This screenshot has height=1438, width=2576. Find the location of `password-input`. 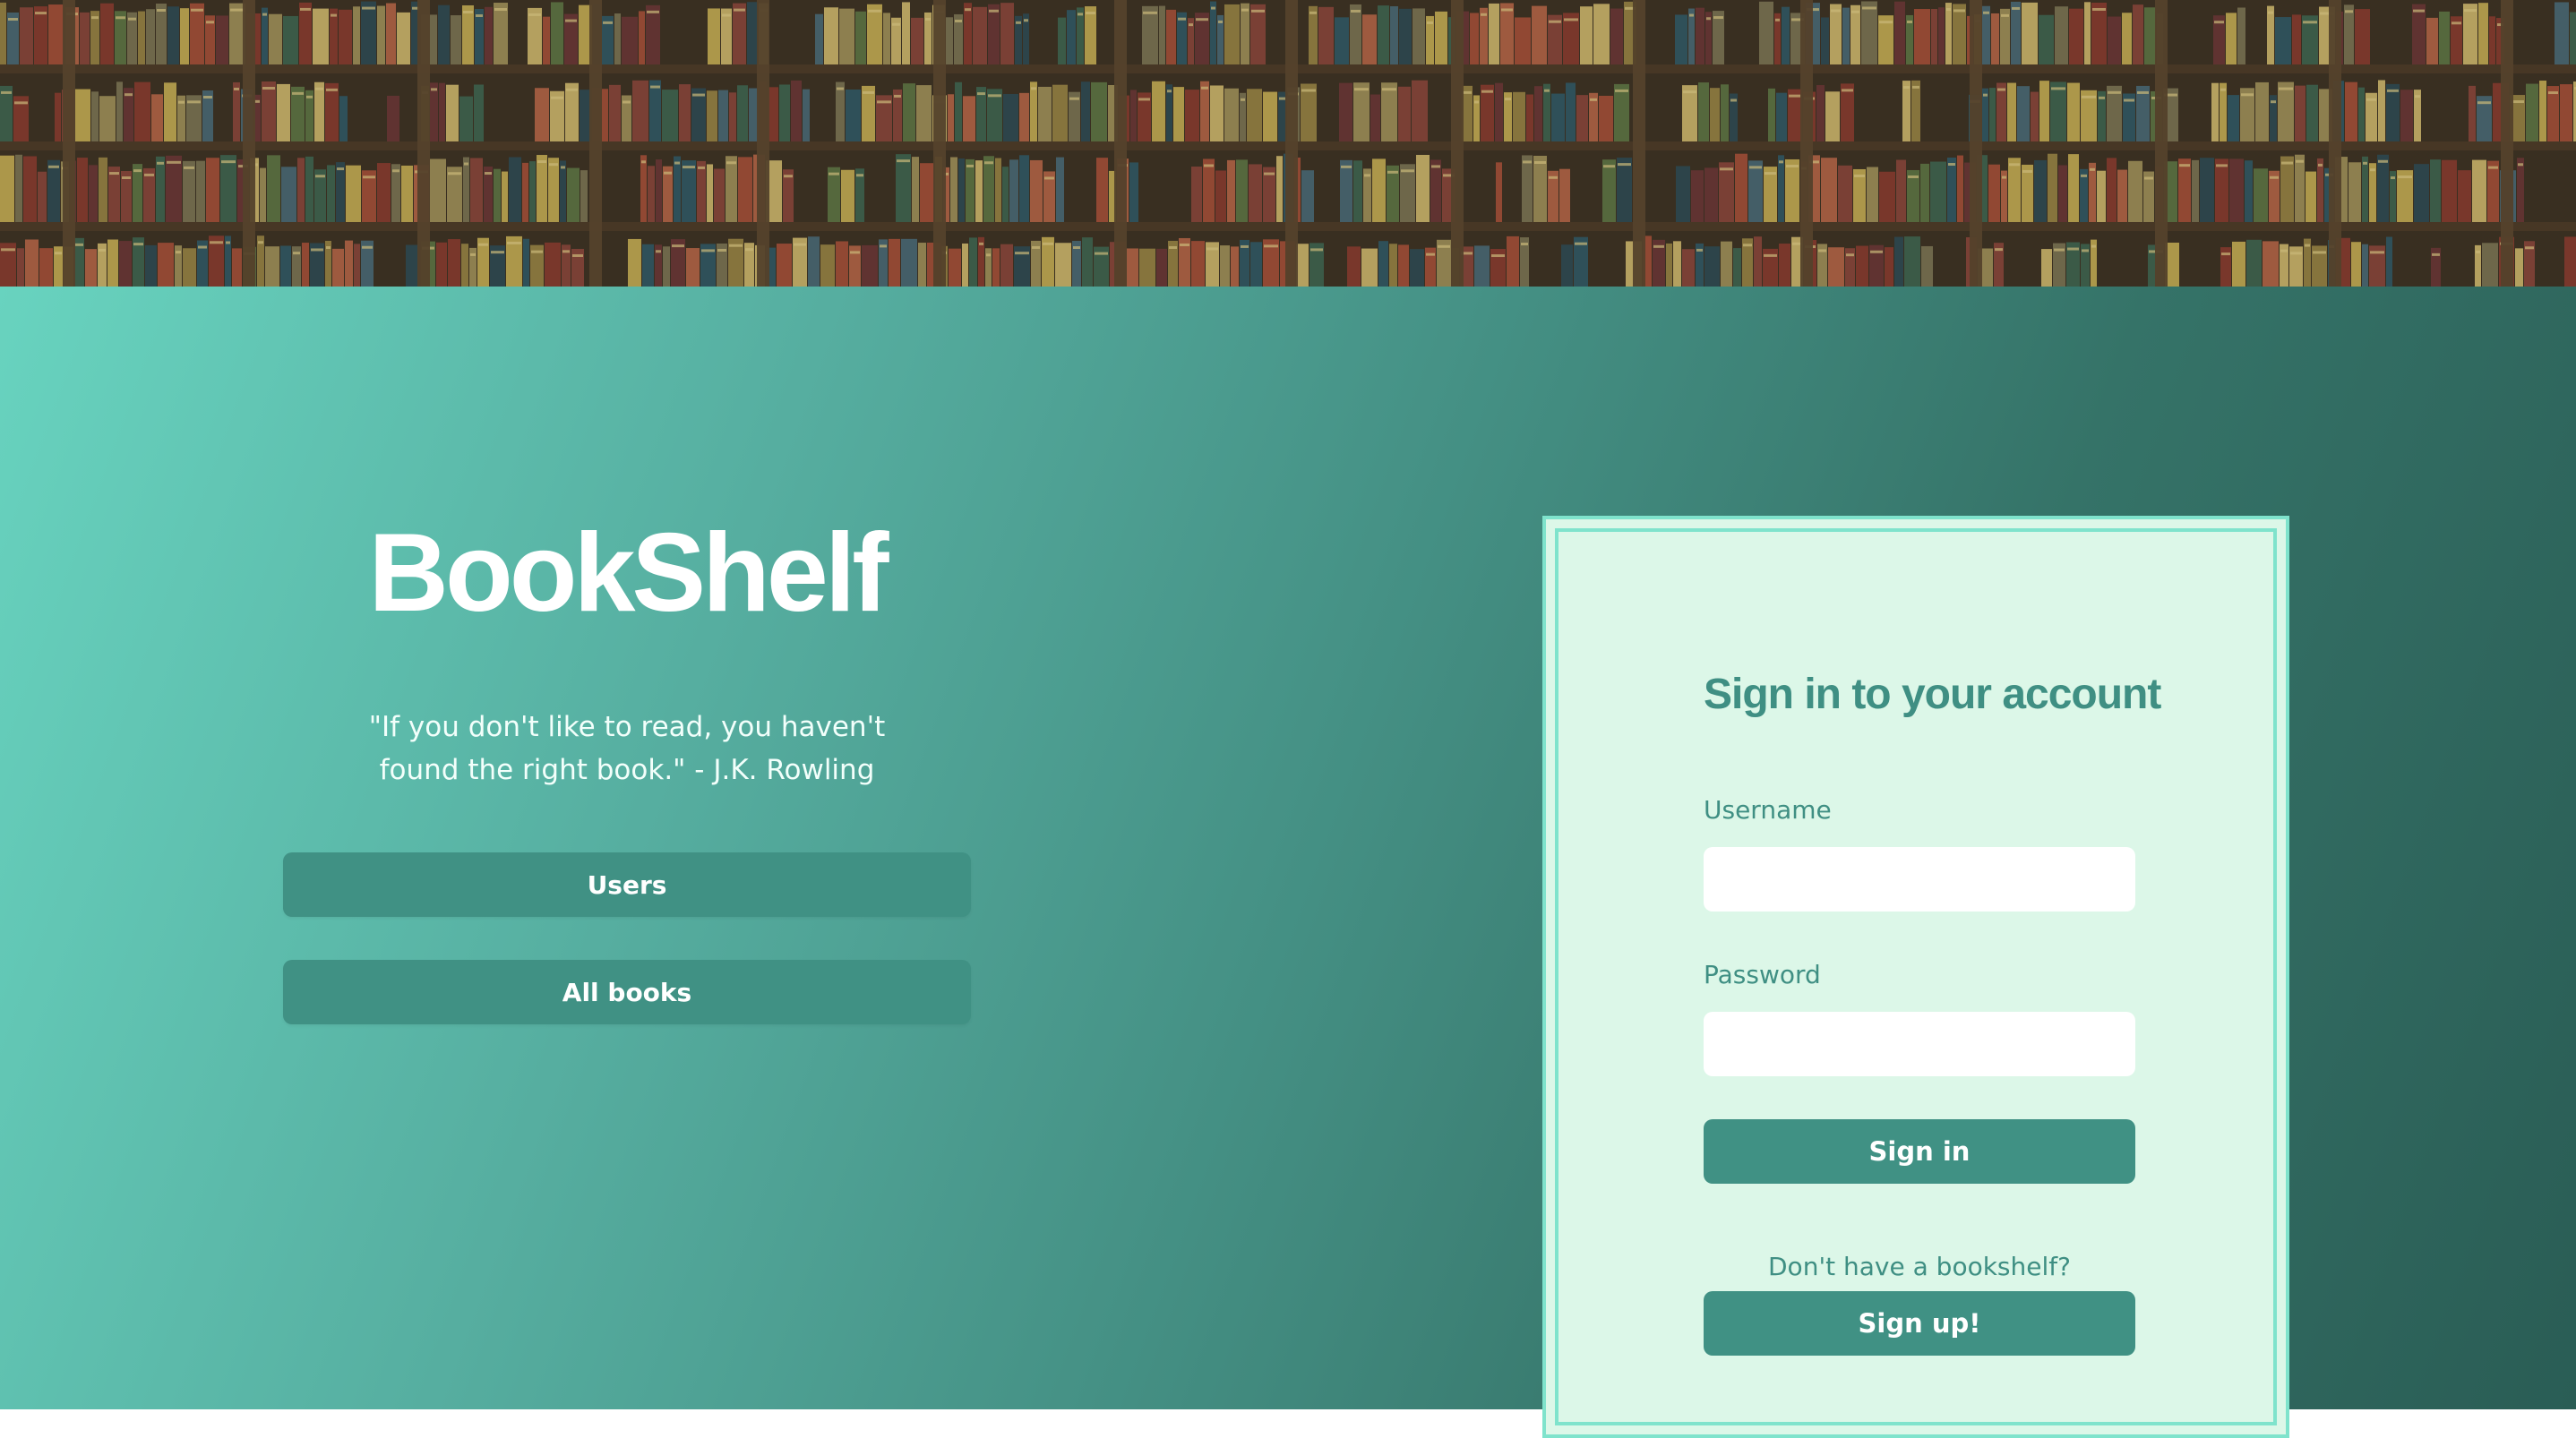

password-input is located at coordinates (1919, 1044).